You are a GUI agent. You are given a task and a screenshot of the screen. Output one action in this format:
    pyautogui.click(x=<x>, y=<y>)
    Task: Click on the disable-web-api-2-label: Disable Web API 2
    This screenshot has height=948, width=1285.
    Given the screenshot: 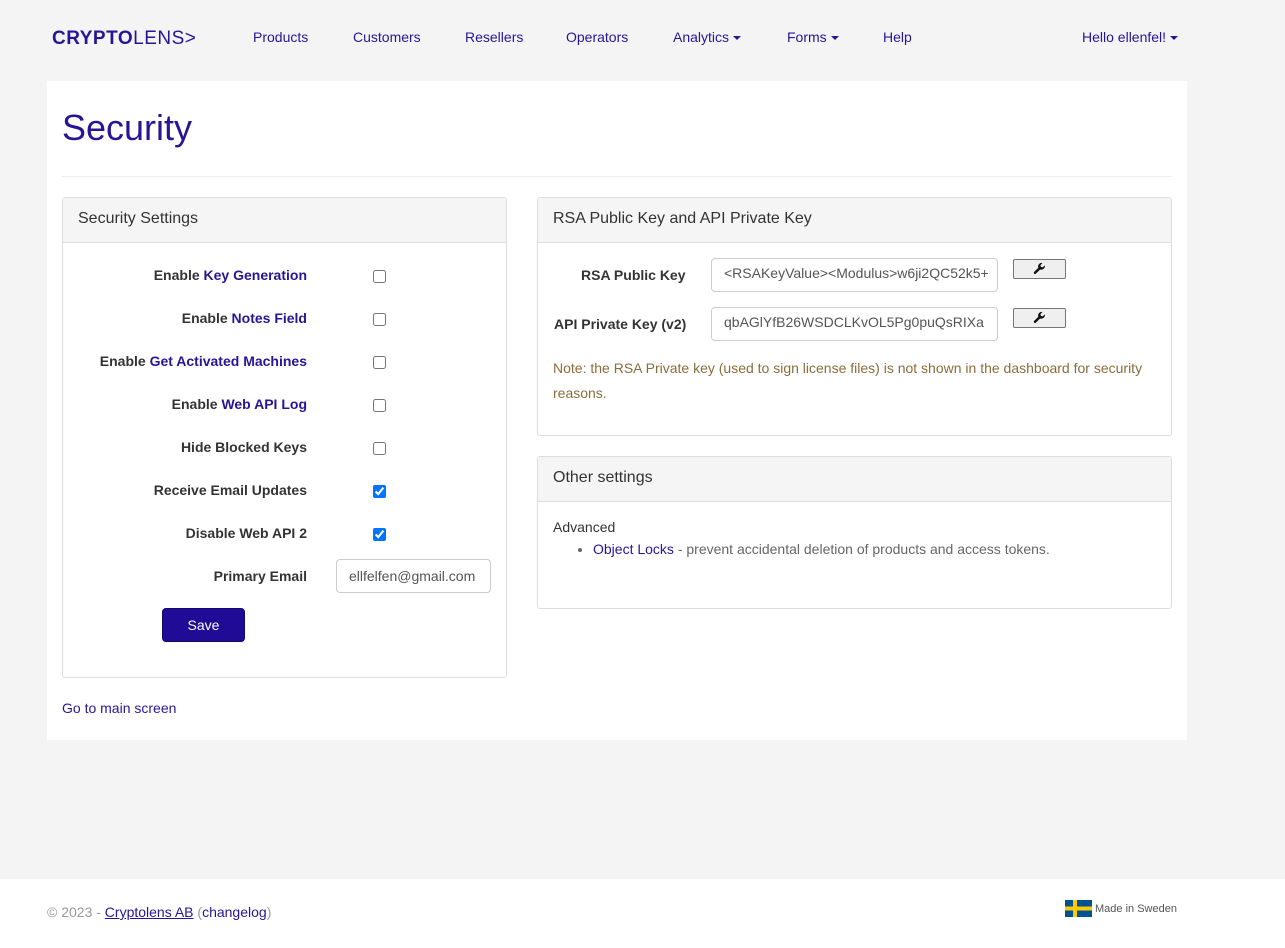 What is the action you would take?
    pyautogui.click(x=246, y=533)
    